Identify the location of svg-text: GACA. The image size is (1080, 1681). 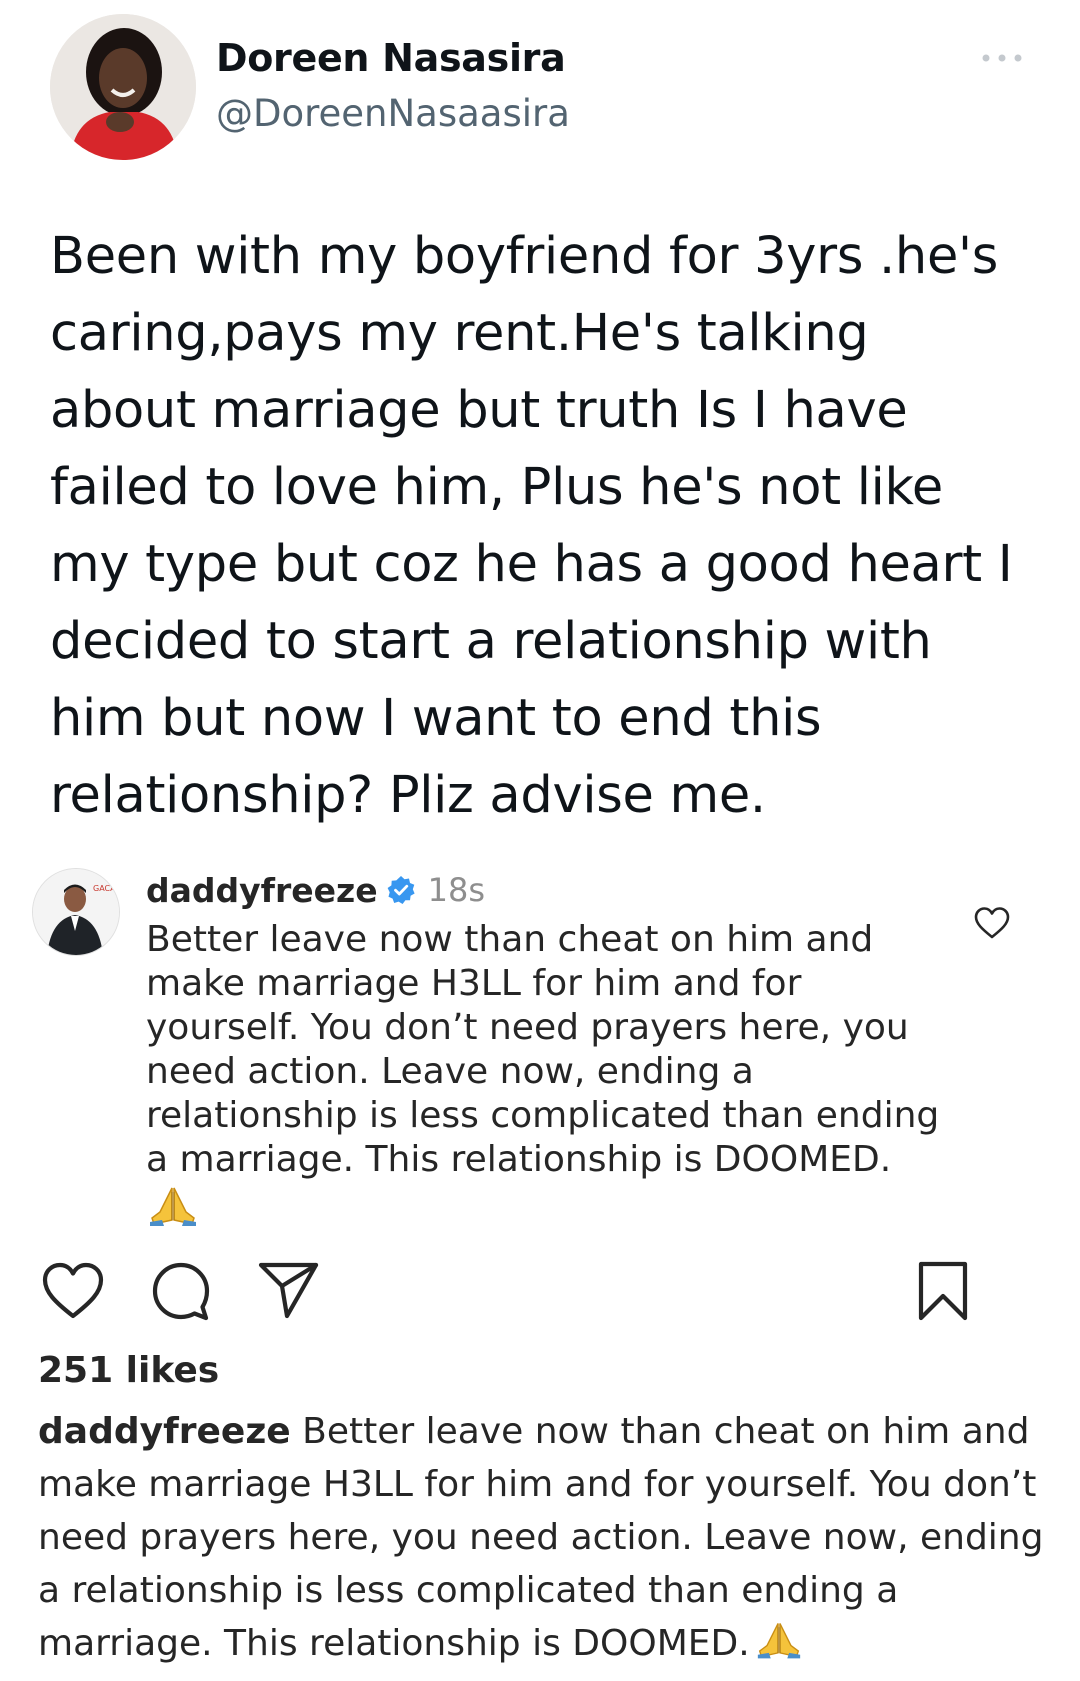
(104, 888).